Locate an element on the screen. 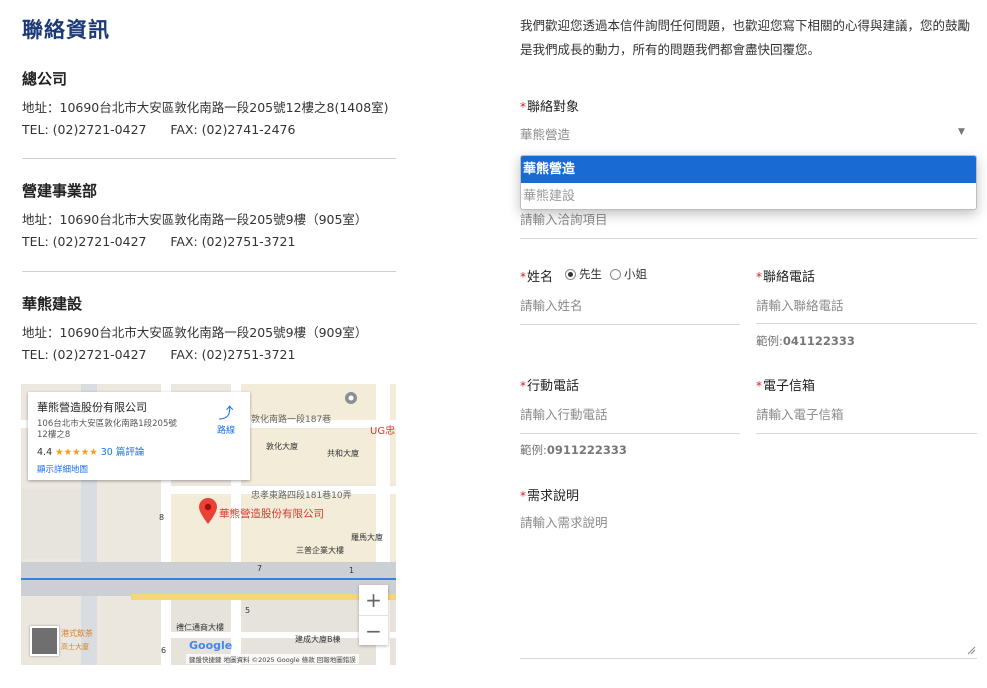 The height and width of the screenshot is (688, 987). map-poi-label: 高士大廈 is located at coordinates (75, 647).